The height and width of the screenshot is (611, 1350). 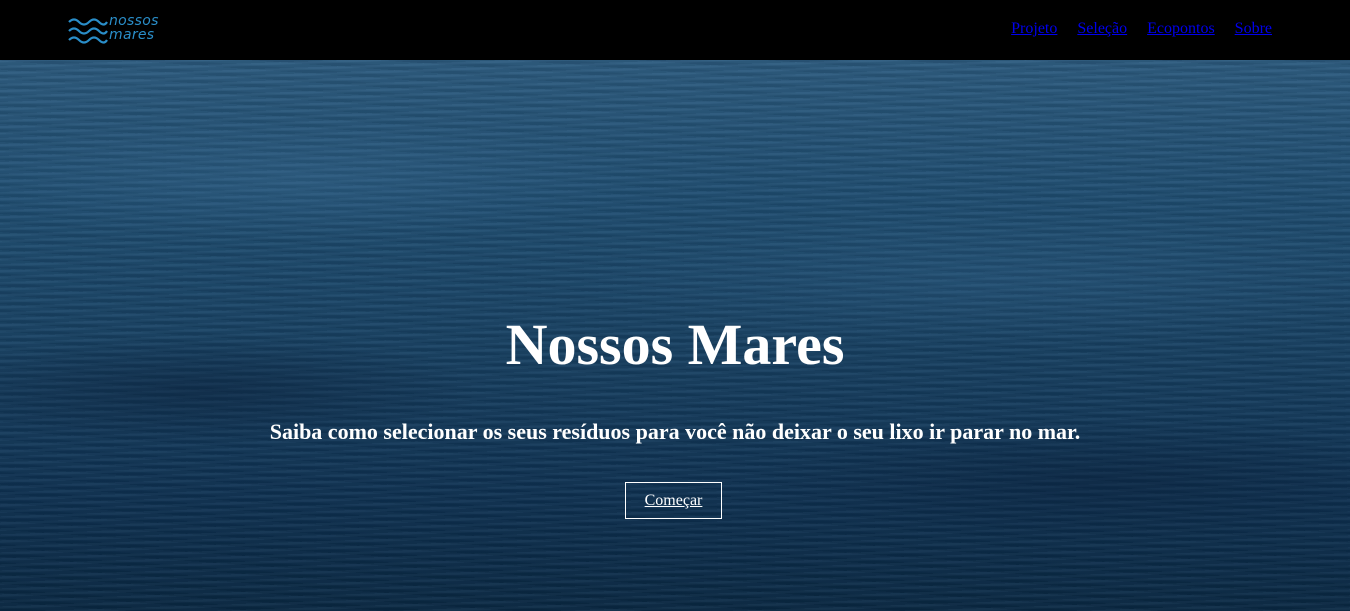 I want to click on nav-links: Projeto Seleção Ecopontos Sobre, so click(x=1141, y=29).